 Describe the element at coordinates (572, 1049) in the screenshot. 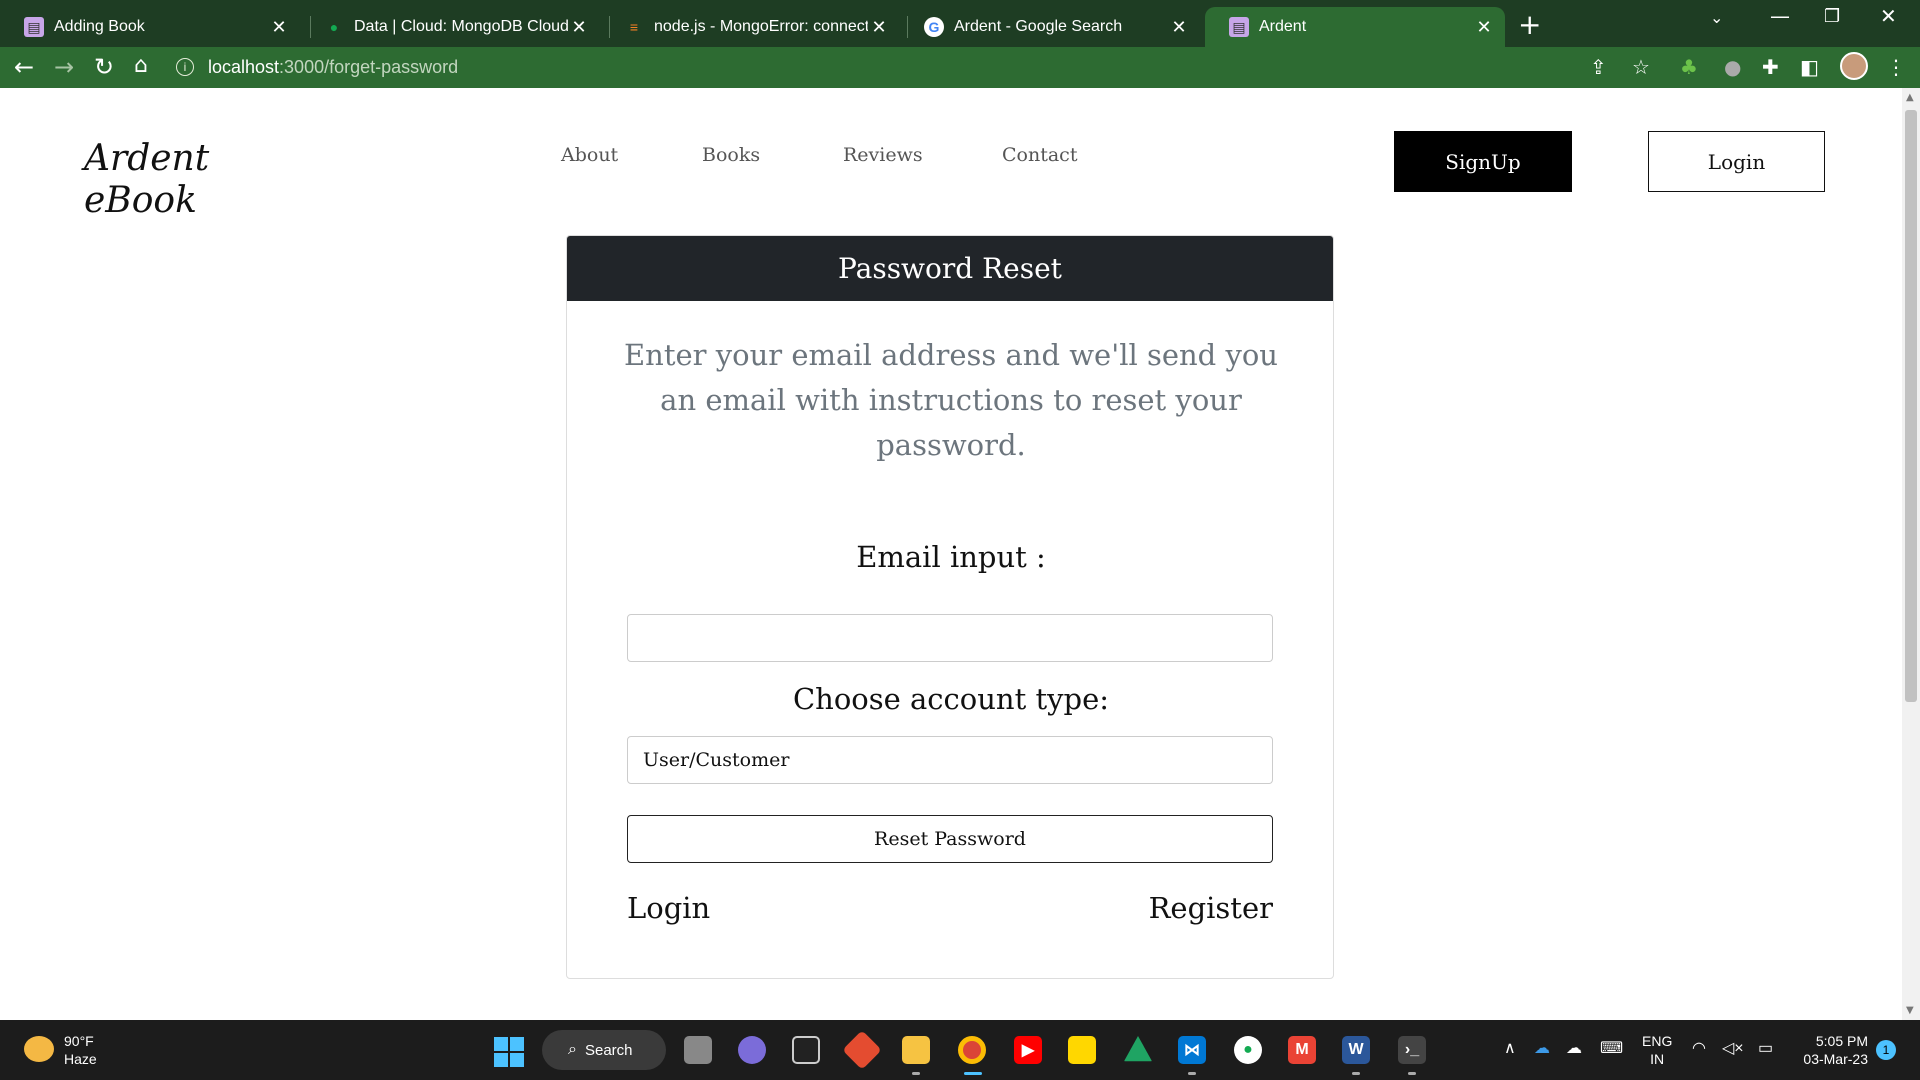

I see `search-icon: ⌕` at that location.